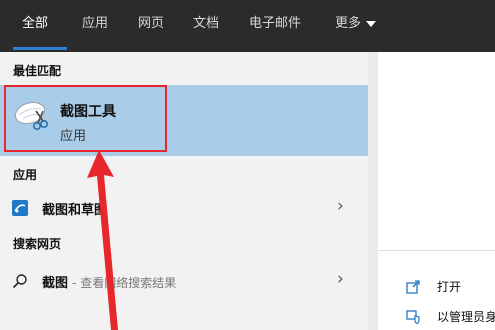 The height and width of the screenshot is (330, 495). What do you see at coordinates (371, 23) in the screenshot?
I see `chevron-down-icon` at bounding box center [371, 23].